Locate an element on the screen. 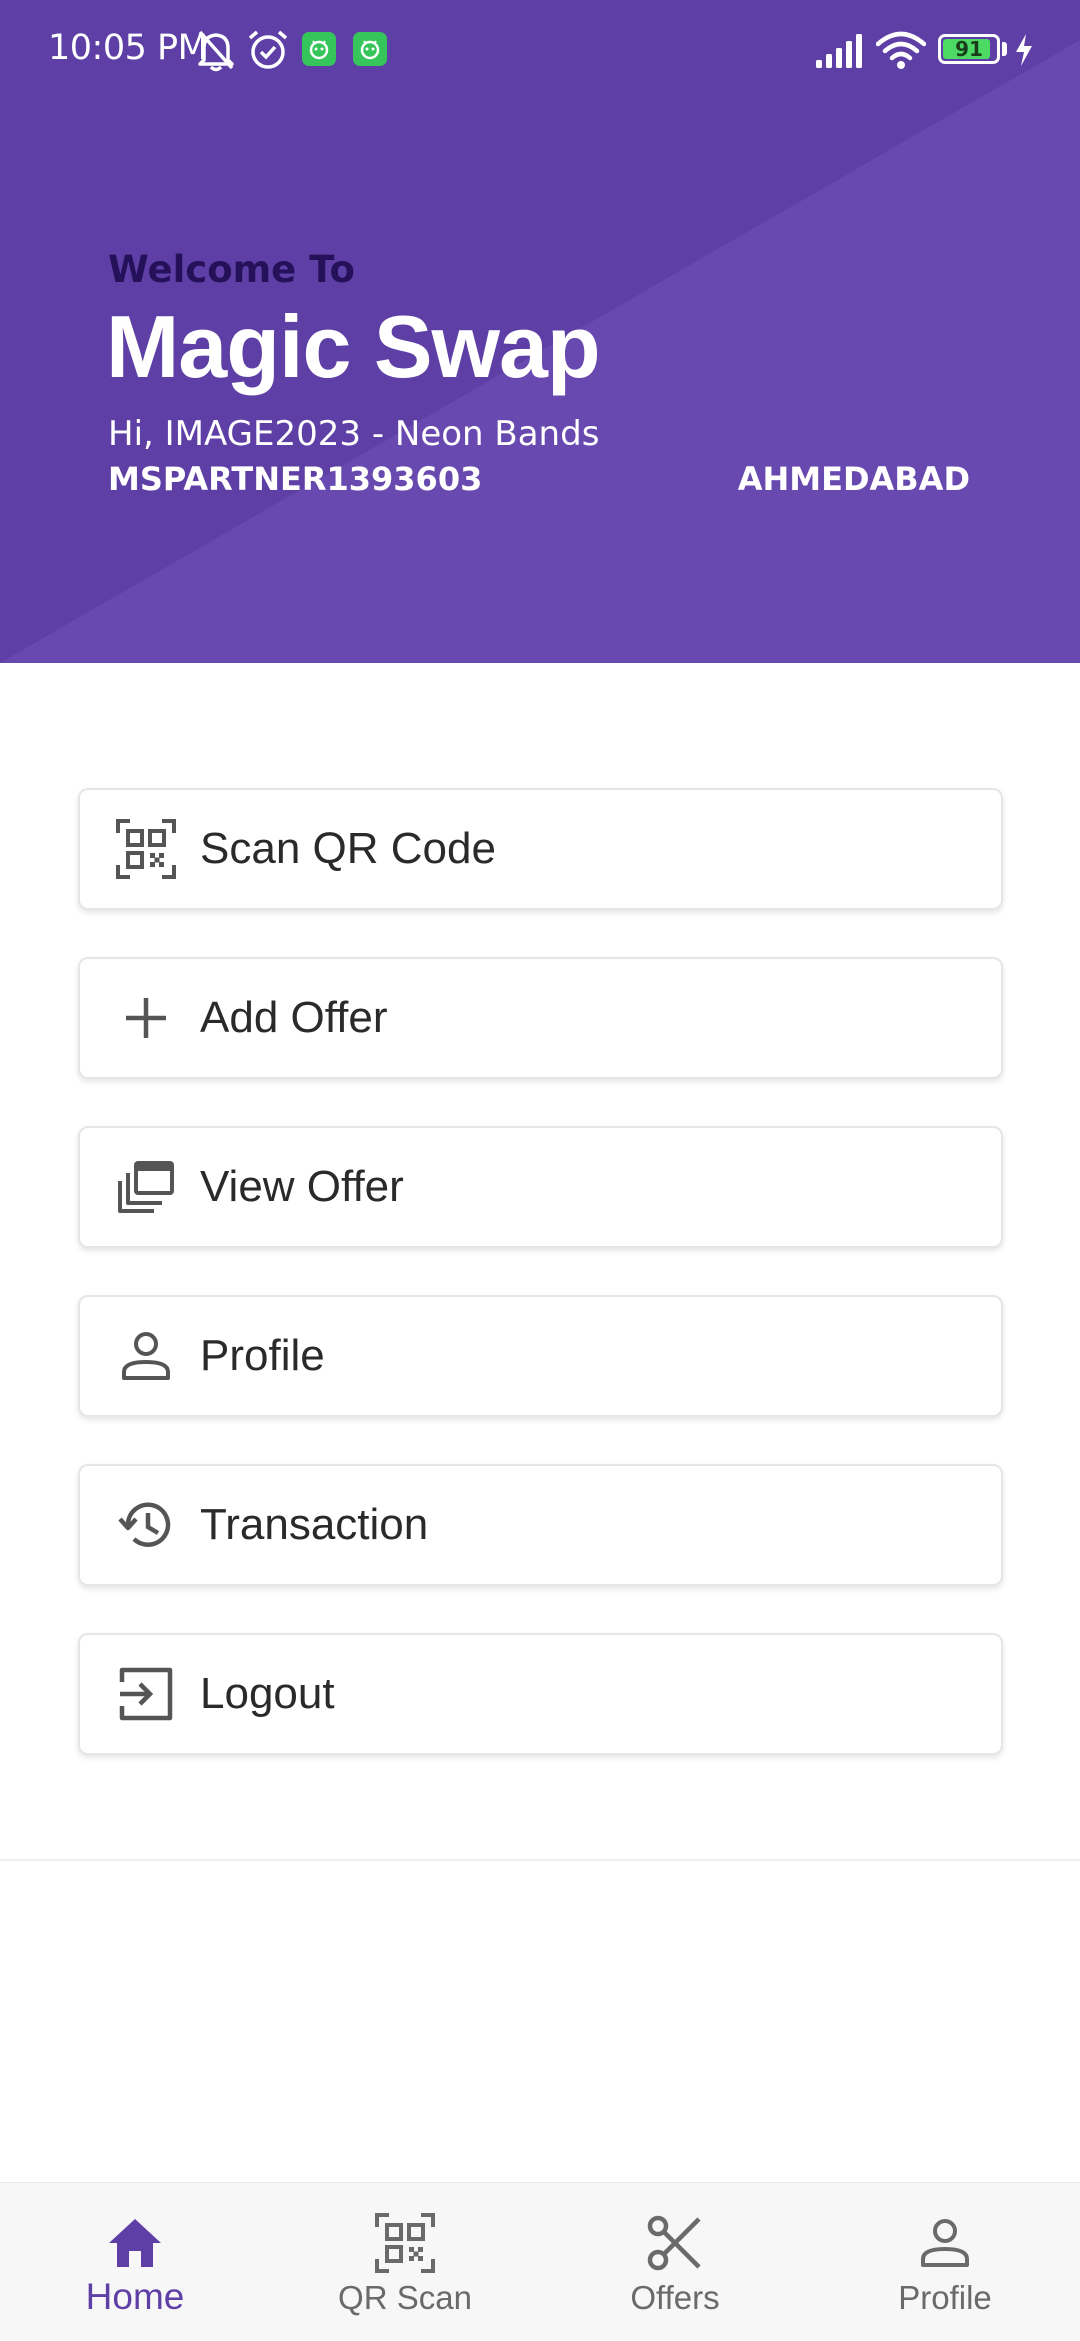 The height and width of the screenshot is (2341, 1080). nav-profile: Profile is located at coordinates (945, 2262).